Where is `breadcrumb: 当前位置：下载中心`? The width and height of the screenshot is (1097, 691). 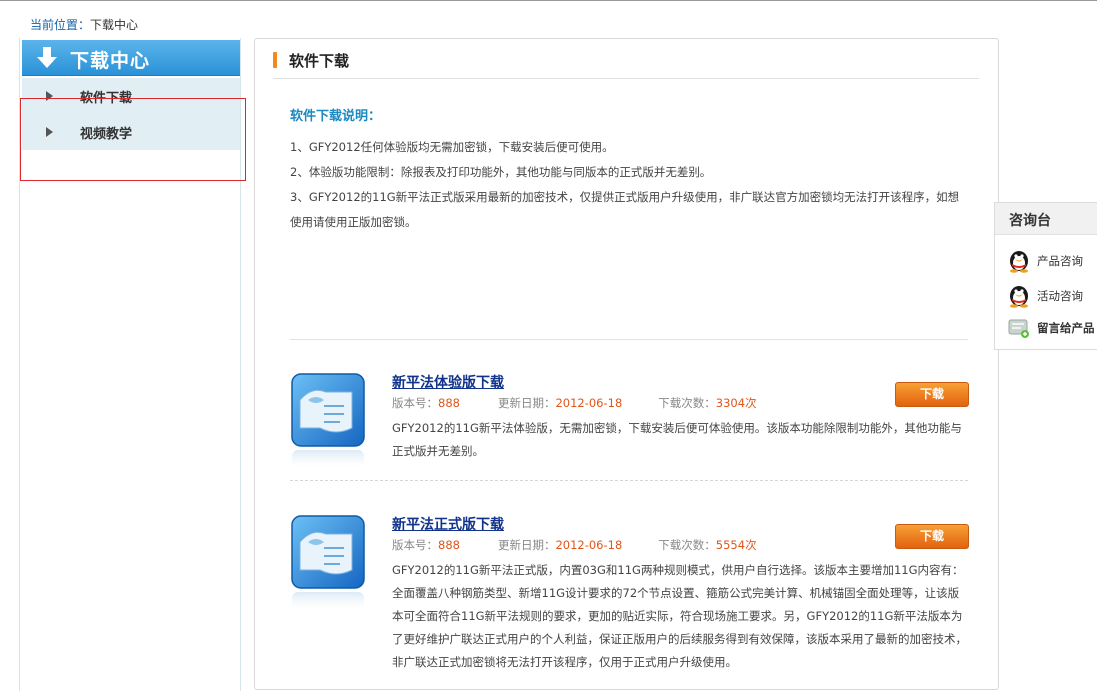 breadcrumb: 当前位置：下载中心 is located at coordinates (84, 24).